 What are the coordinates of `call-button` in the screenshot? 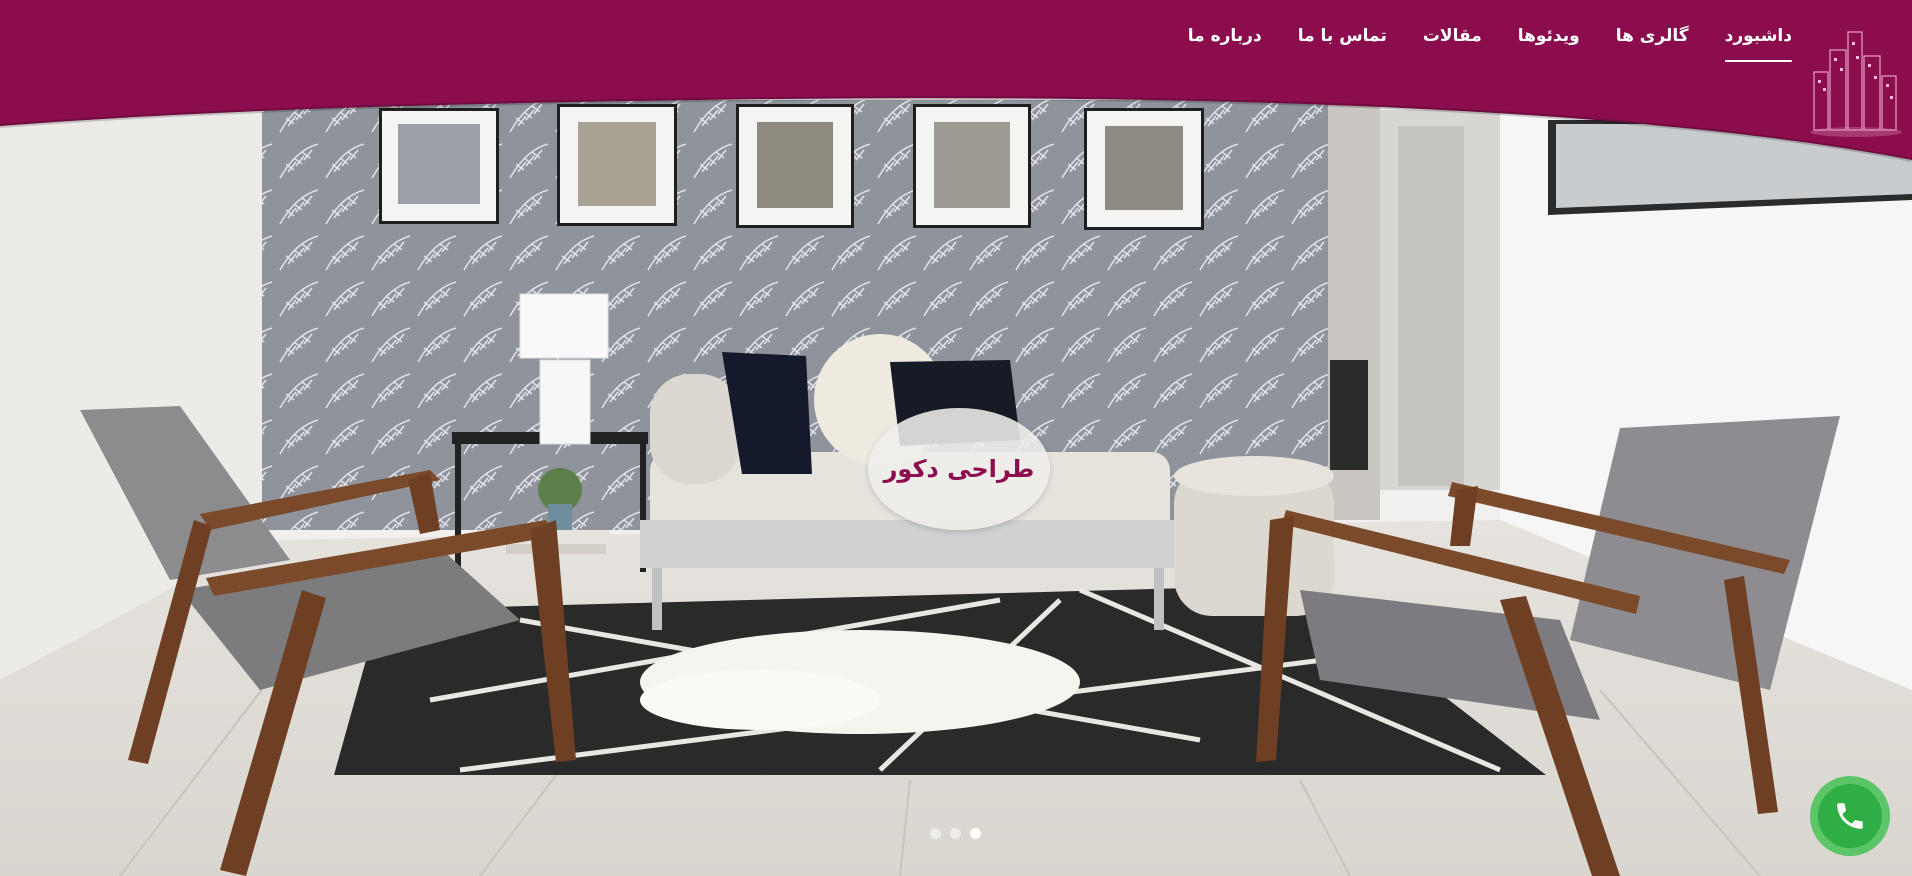 It's located at (1850, 816).